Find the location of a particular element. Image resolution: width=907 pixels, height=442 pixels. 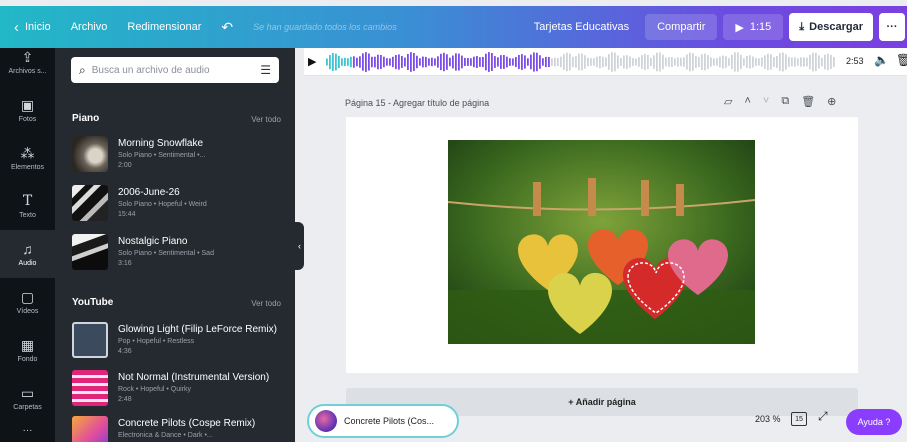

duplicate-icon: ⧉ is located at coordinates (785, 101).